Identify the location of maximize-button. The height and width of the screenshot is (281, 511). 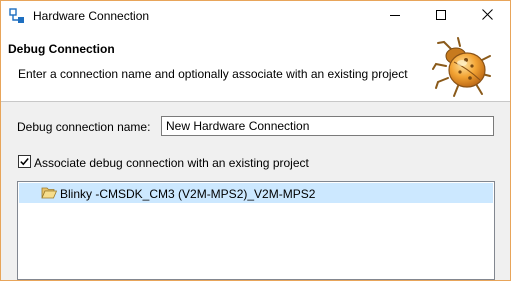
(441, 16).